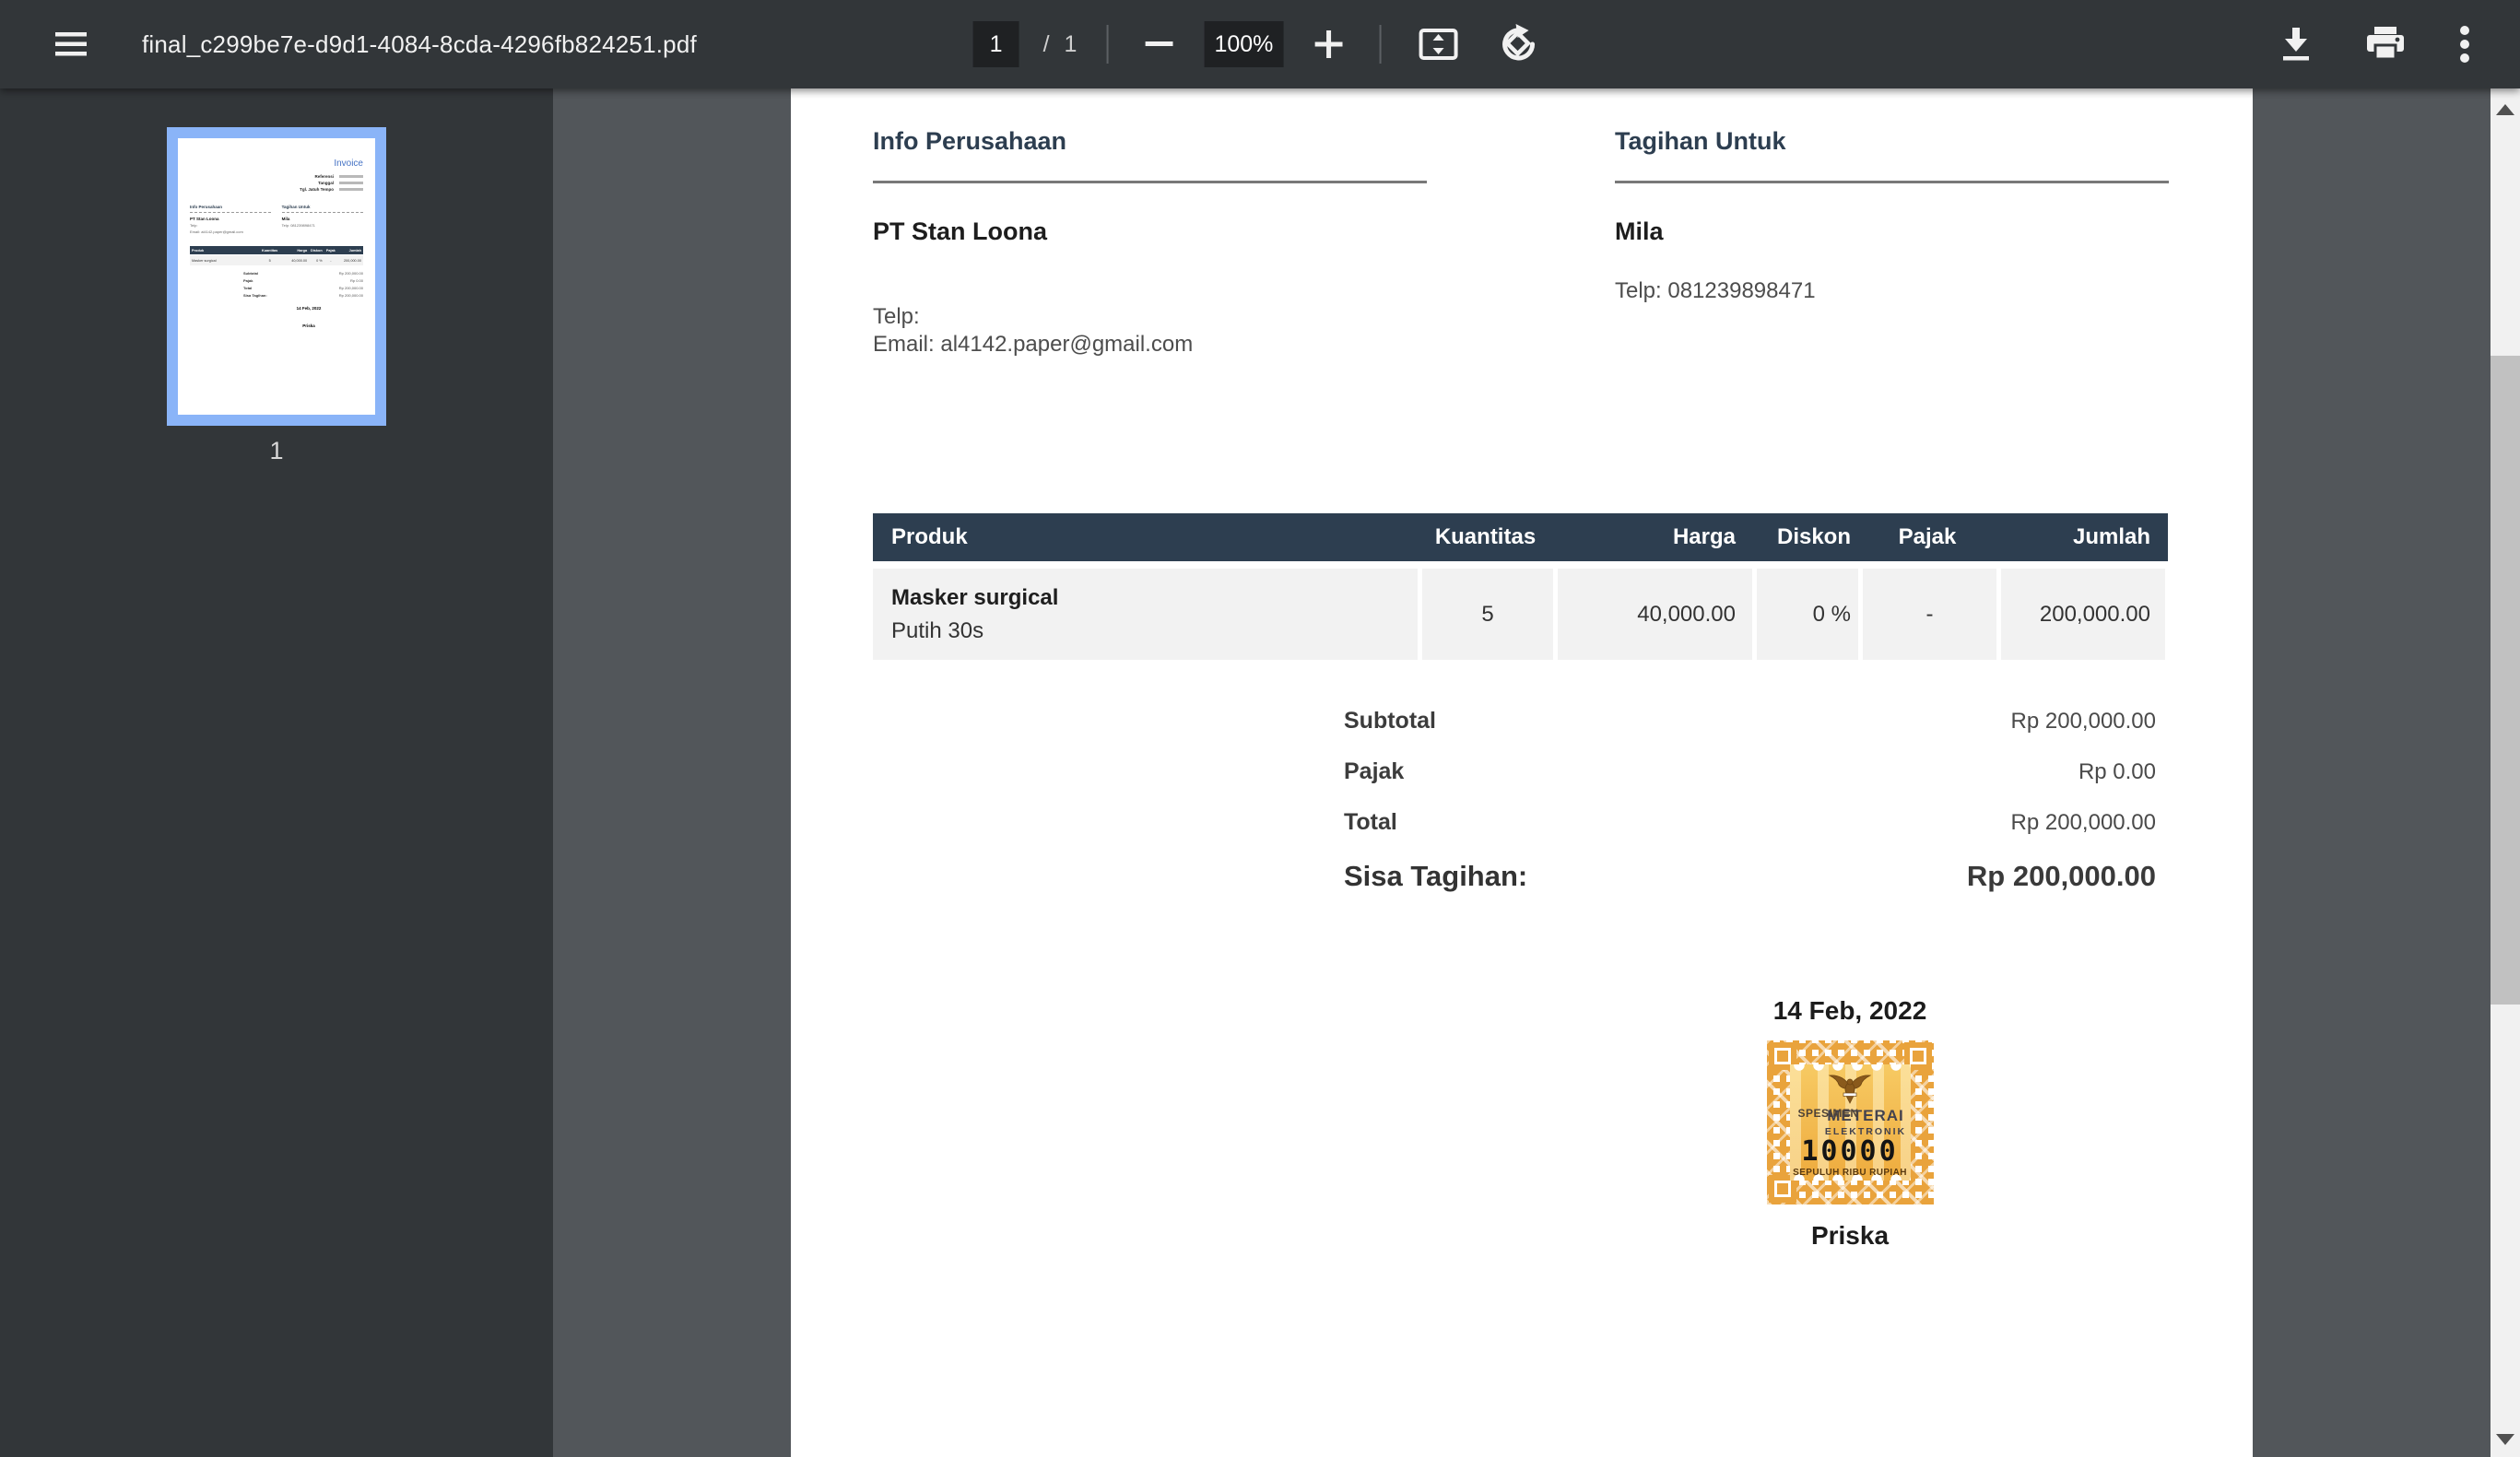 This screenshot has width=2520, height=1457. Describe the element at coordinates (1520, 721) in the screenshot. I see `subtotal-row: Subtotal Rp 200,000.00` at that location.